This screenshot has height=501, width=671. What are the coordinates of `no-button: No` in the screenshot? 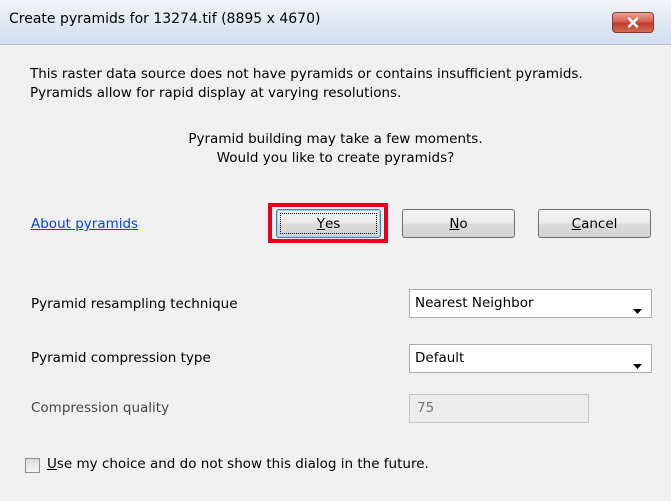 It's located at (458, 223).